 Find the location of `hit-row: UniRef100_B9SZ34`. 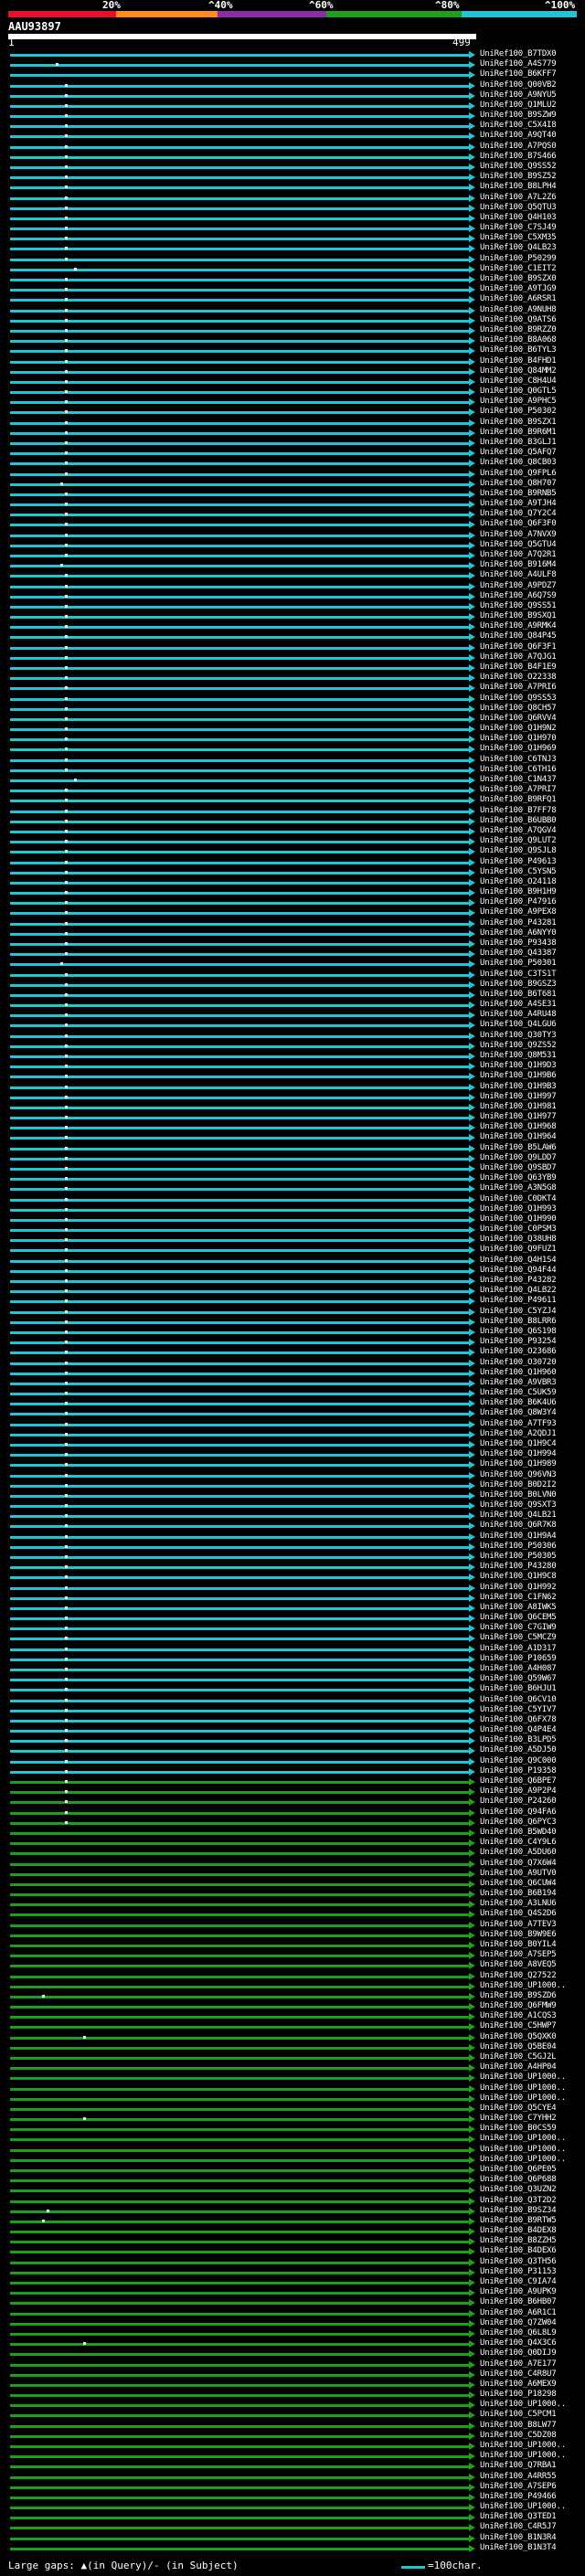

hit-row: UniRef100_B9SZ34 is located at coordinates (293, 2211).